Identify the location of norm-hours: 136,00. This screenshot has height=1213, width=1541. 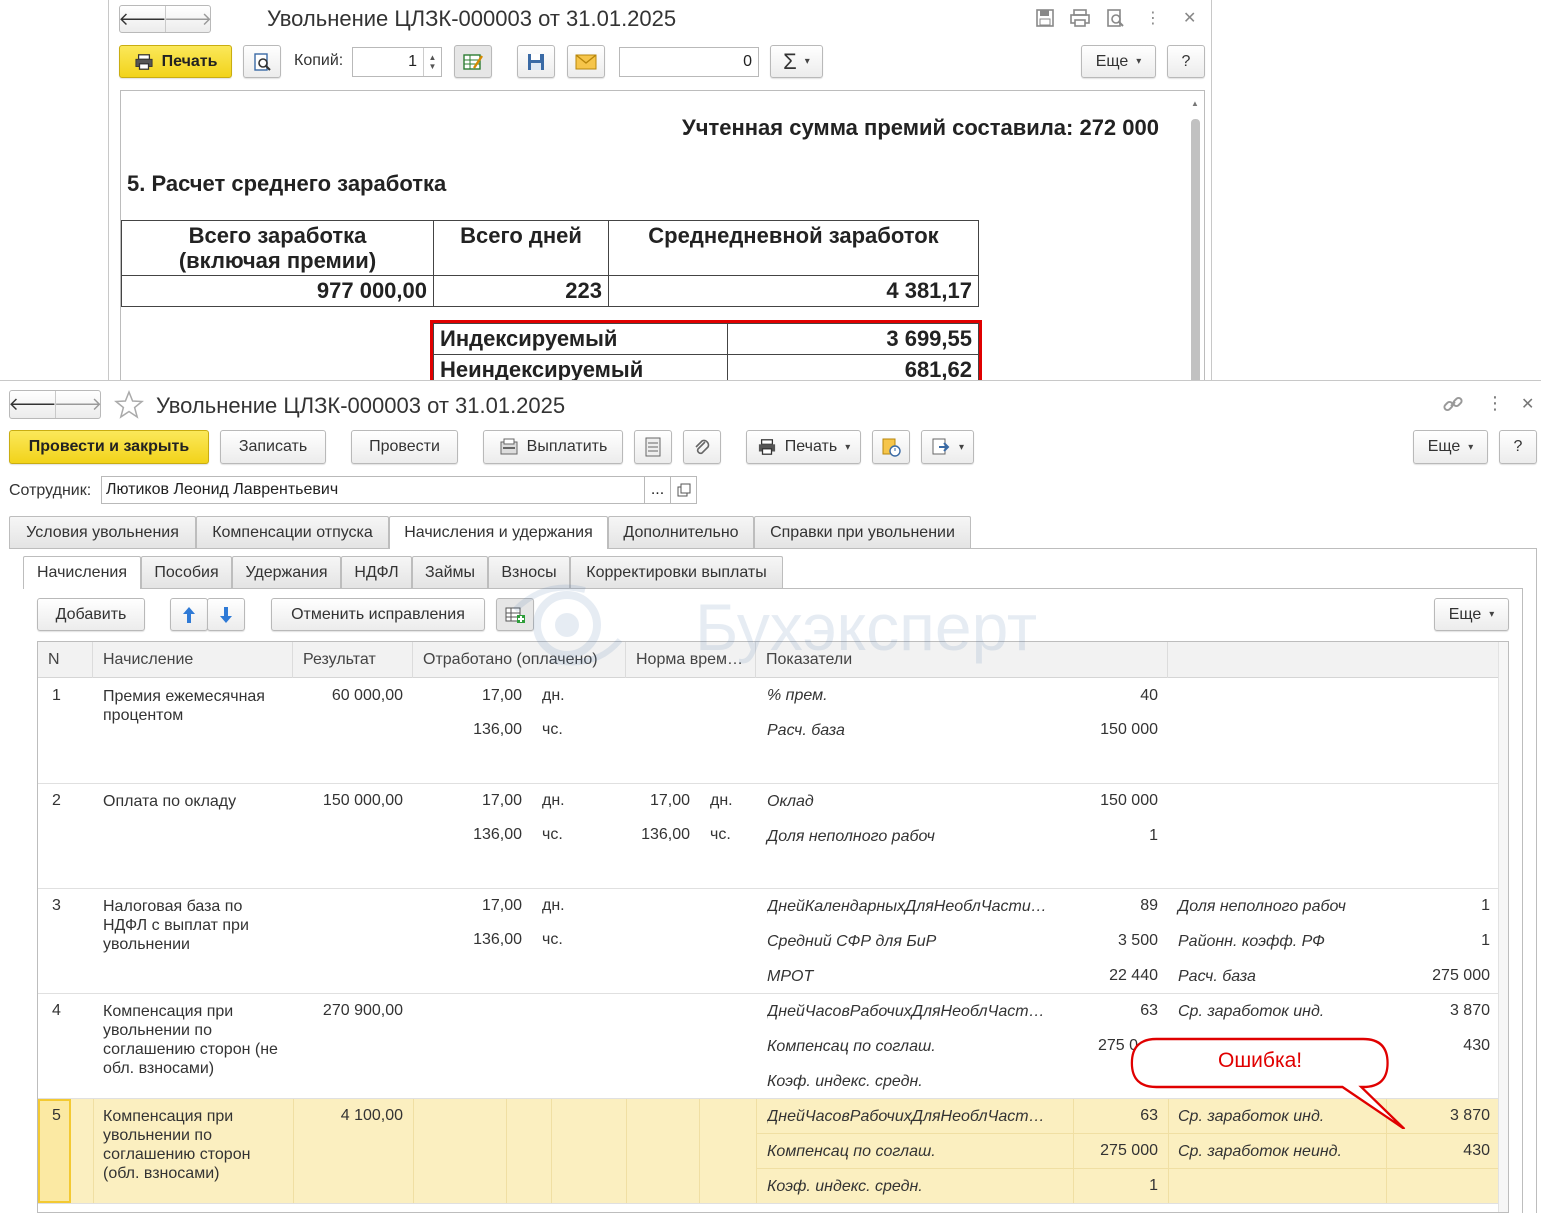
(665, 834).